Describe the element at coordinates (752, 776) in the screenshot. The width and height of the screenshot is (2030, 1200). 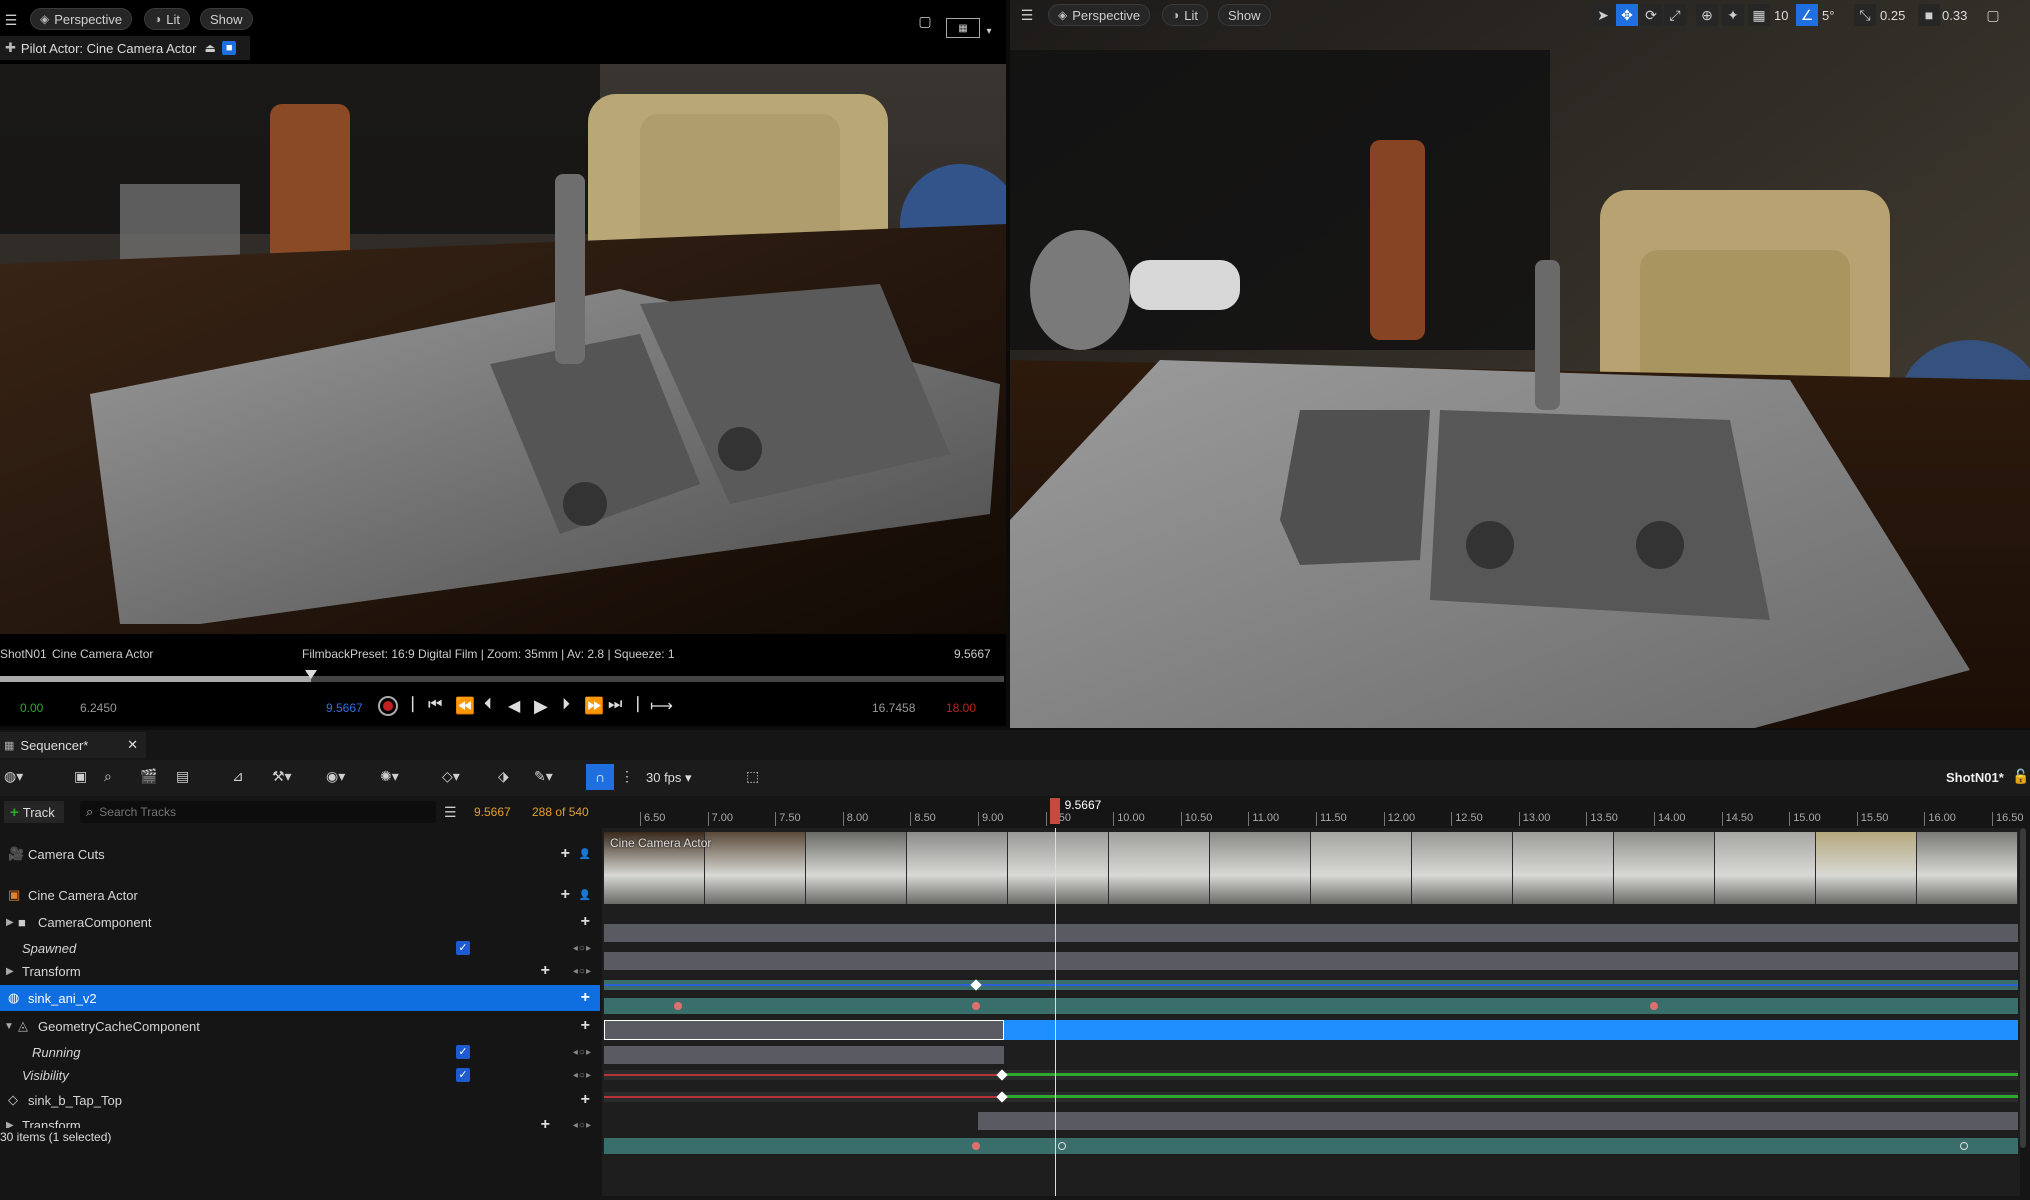
I see `graph-editor-icon: ⬚` at that location.